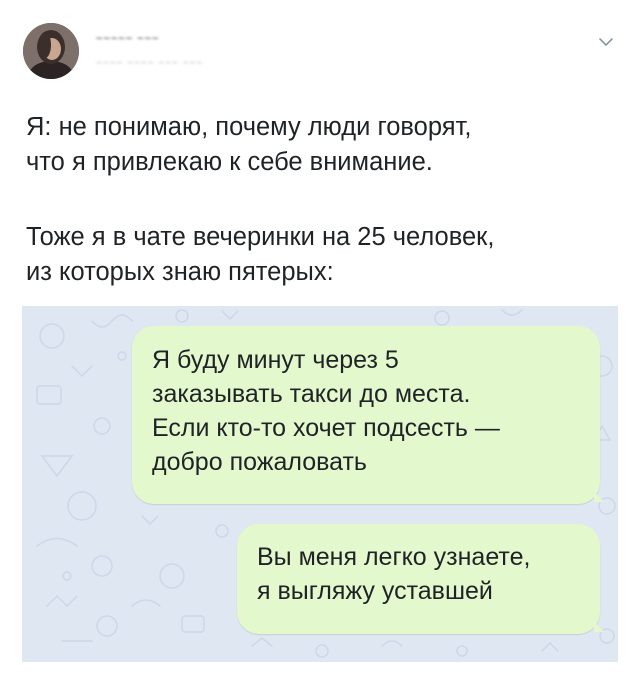  Describe the element at coordinates (150, 63) in the screenshot. I see `author-handle: ~~~~ ~~~~ ~~~ ~~~` at that location.